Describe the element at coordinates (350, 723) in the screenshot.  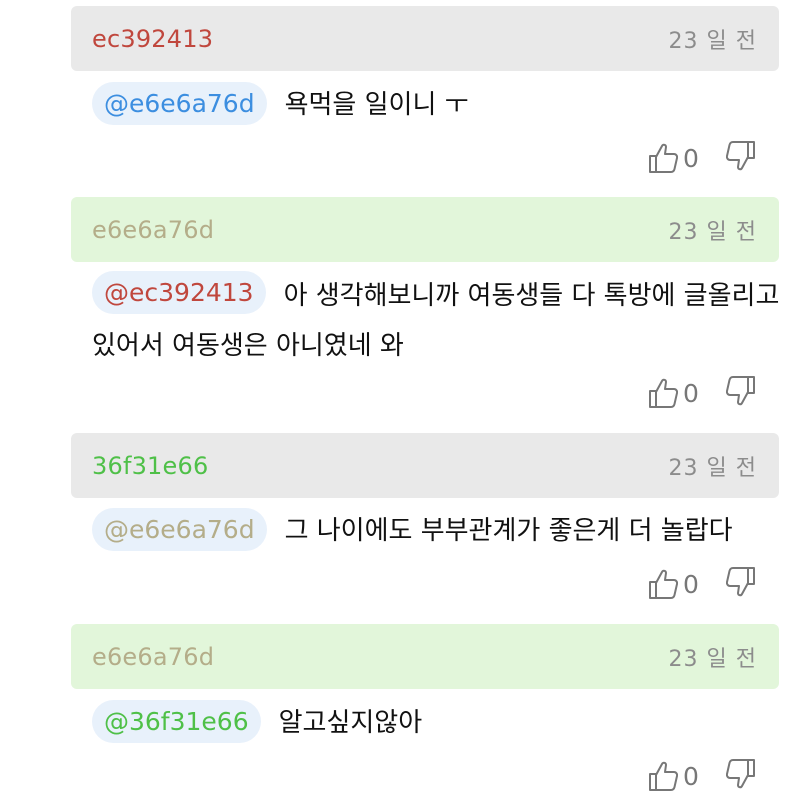
I see `comment-text: 알고싶지않아` at that location.